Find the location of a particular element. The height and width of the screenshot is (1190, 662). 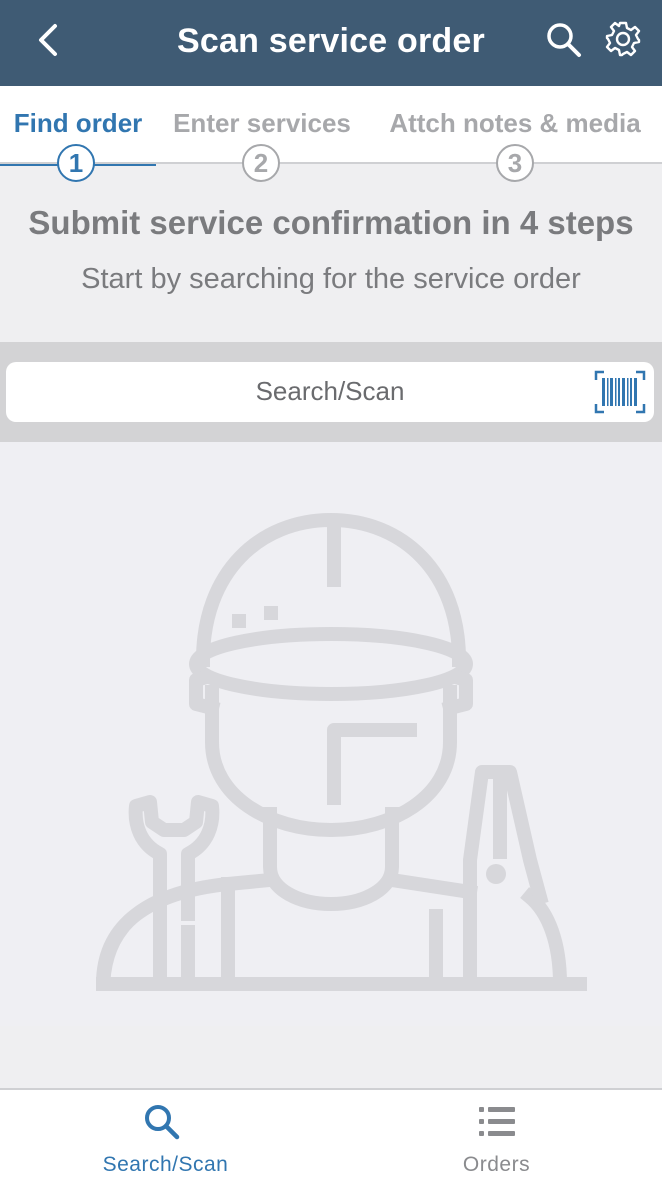

search-input: Search/Scan is located at coordinates (330, 392).